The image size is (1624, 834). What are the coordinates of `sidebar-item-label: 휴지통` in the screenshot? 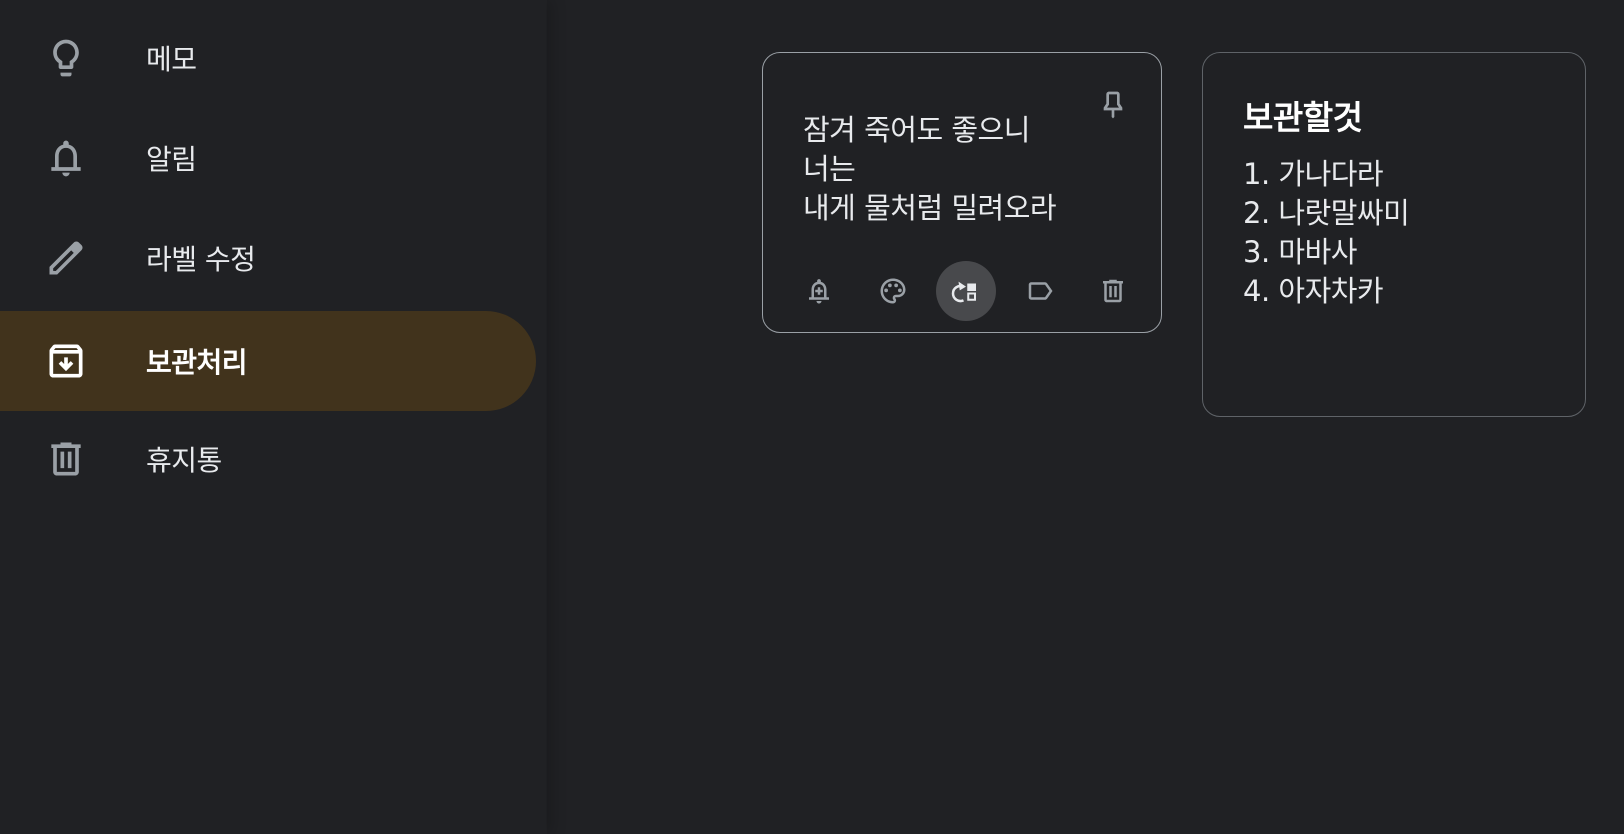 It's located at (184, 460).